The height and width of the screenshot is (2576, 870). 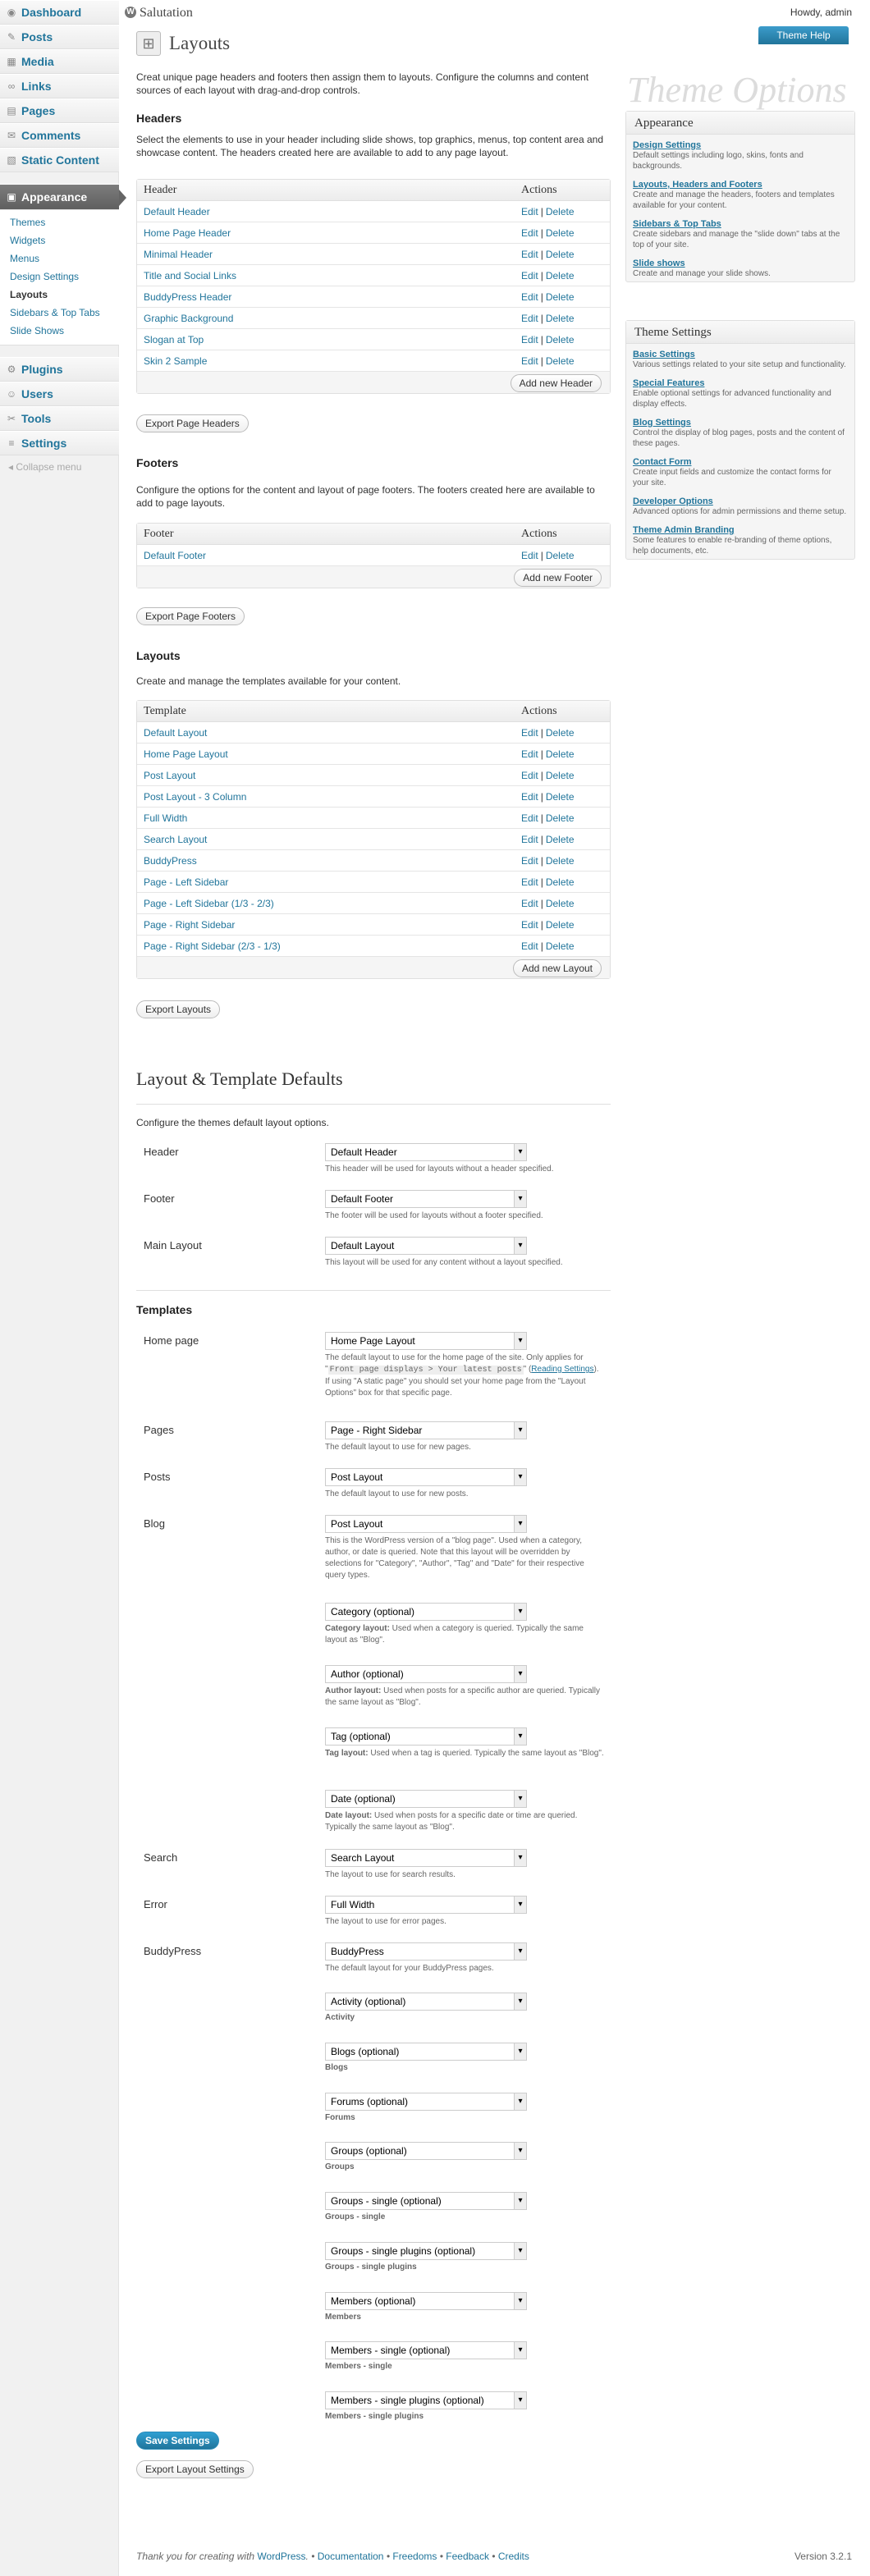 I want to click on submenu-item-design-settings: Design Settings, so click(x=60, y=277).